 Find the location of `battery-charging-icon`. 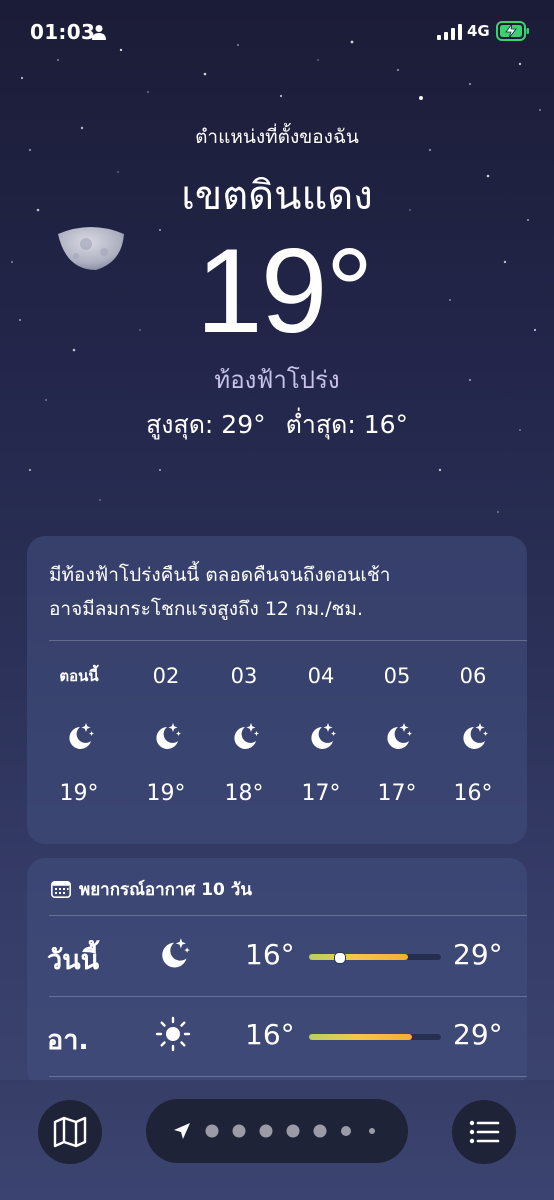

battery-charging-icon is located at coordinates (512, 31).